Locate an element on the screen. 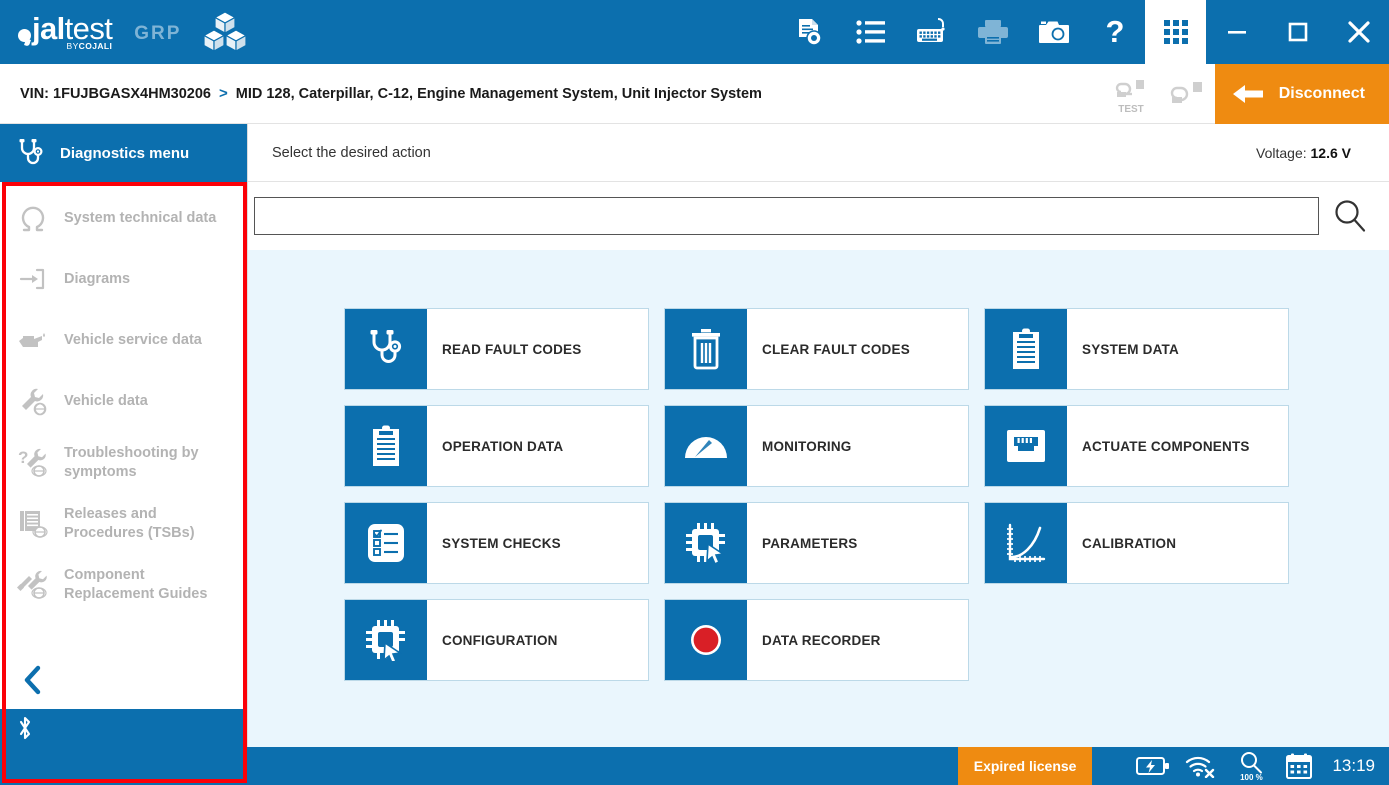  sidebar-item-vehicle-data: Vehicle data is located at coordinates (123, 401).